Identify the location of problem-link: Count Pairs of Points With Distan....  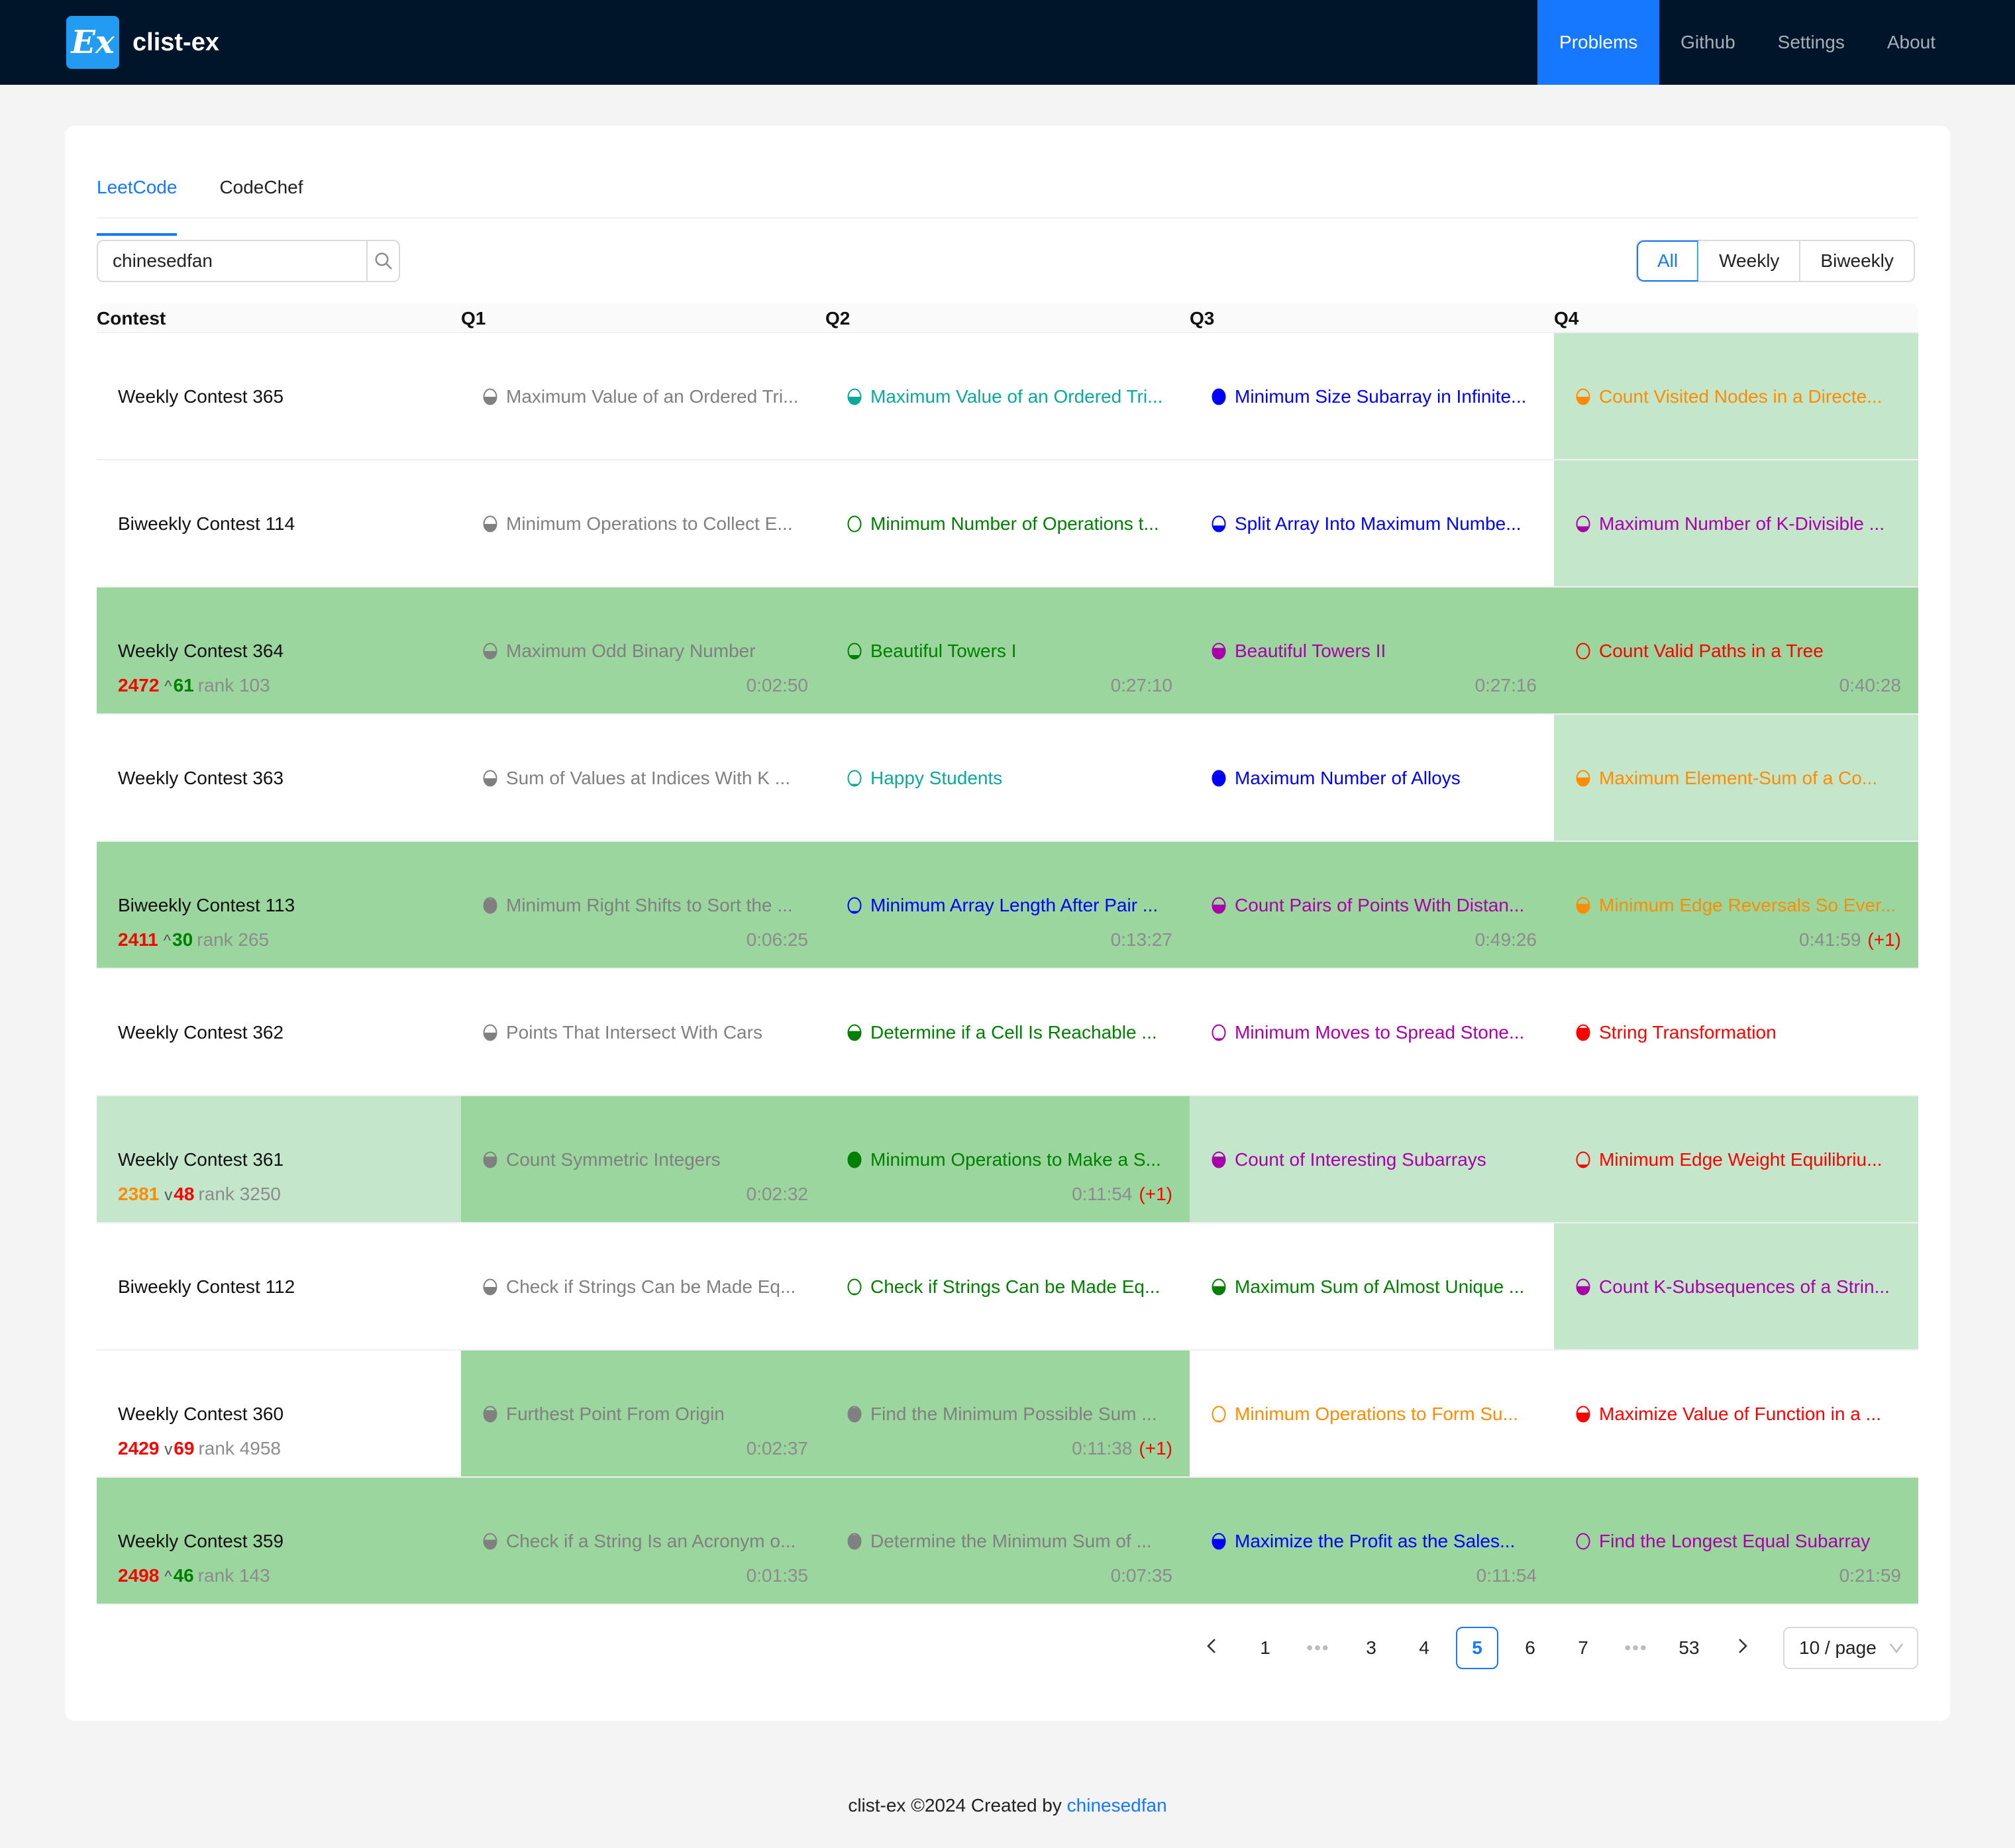
(1376, 905).